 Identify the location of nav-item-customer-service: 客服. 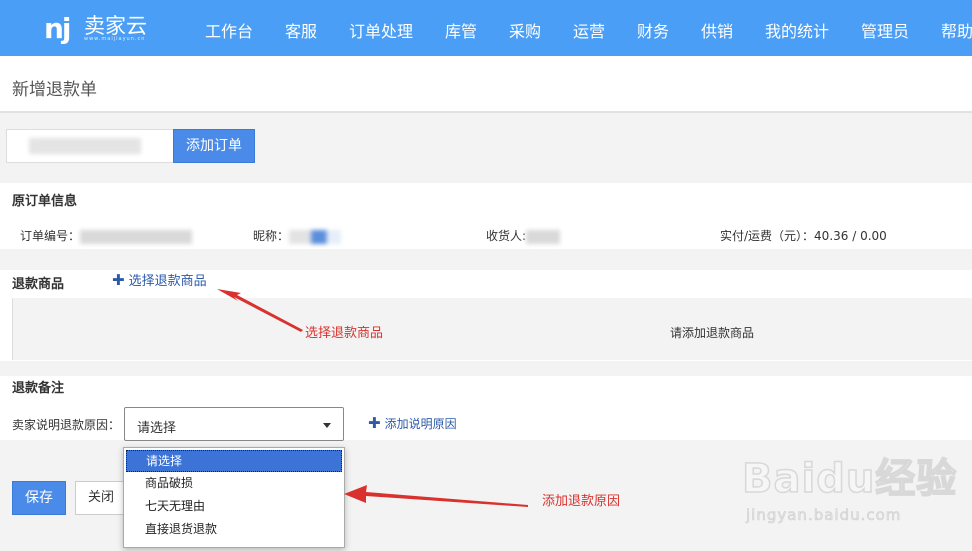
(301, 30).